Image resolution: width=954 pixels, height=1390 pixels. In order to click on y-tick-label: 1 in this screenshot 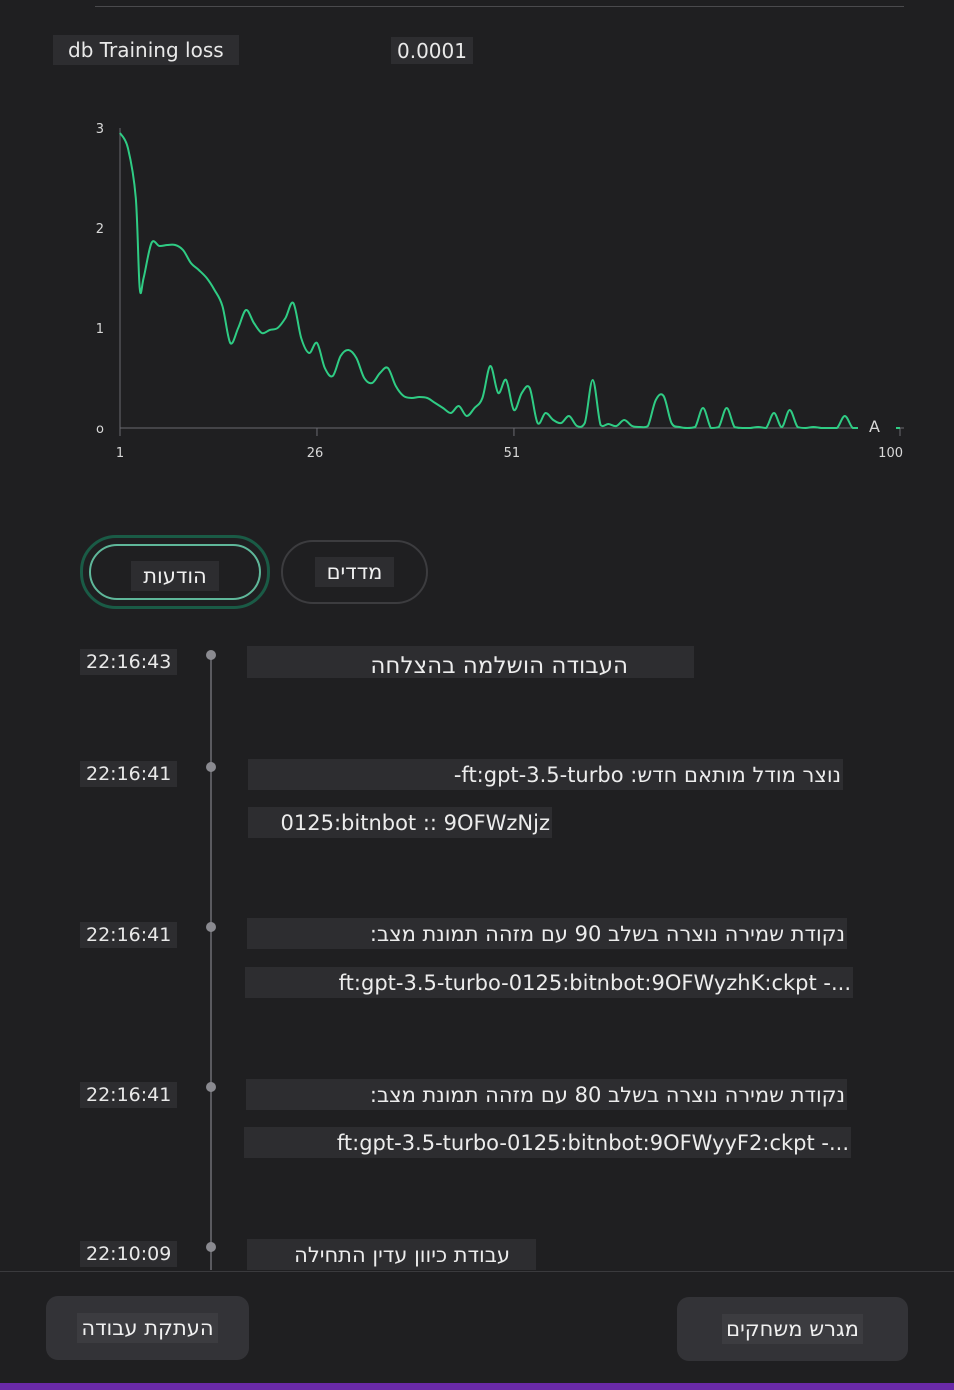, I will do `click(100, 329)`.